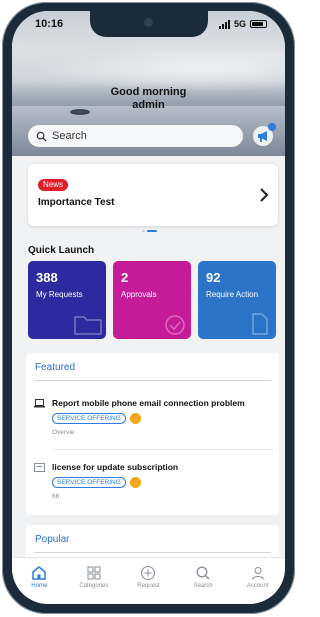 The image size is (320, 617). Describe the element at coordinates (53, 185) in the screenshot. I see `news-tag: News` at that location.